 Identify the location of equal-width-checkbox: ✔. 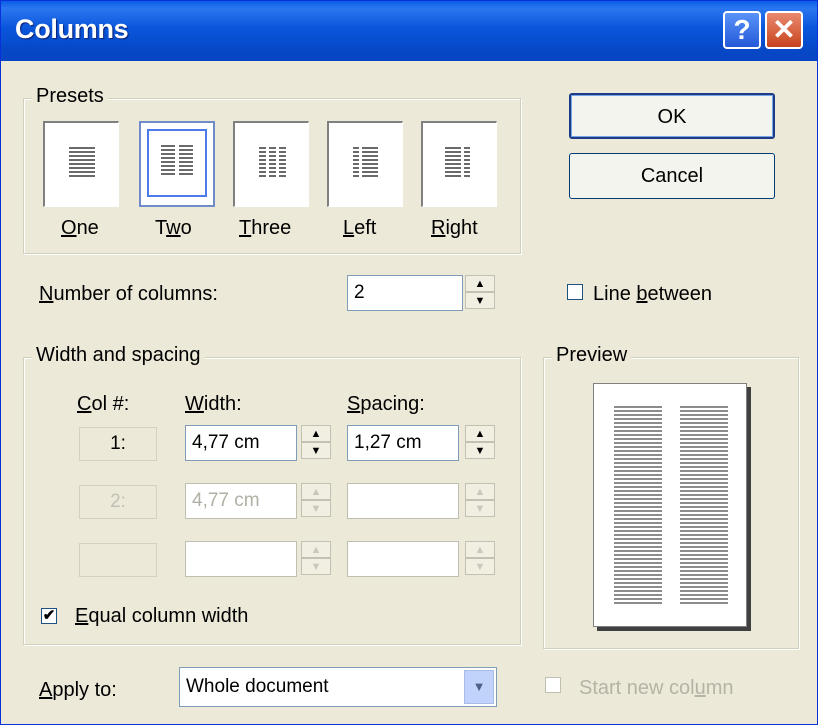
(49, 616).